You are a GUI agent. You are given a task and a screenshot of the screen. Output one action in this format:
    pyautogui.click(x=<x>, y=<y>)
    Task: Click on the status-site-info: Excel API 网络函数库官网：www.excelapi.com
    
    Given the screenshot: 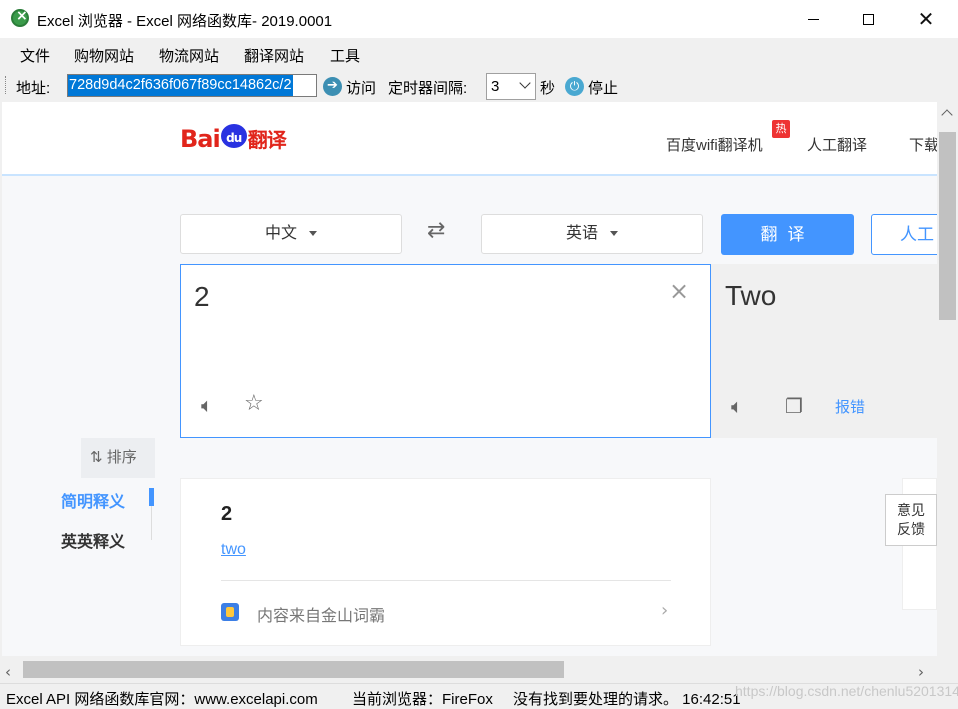 What is the action you would take?
    pyautogui.click(x=162, y=699)
    